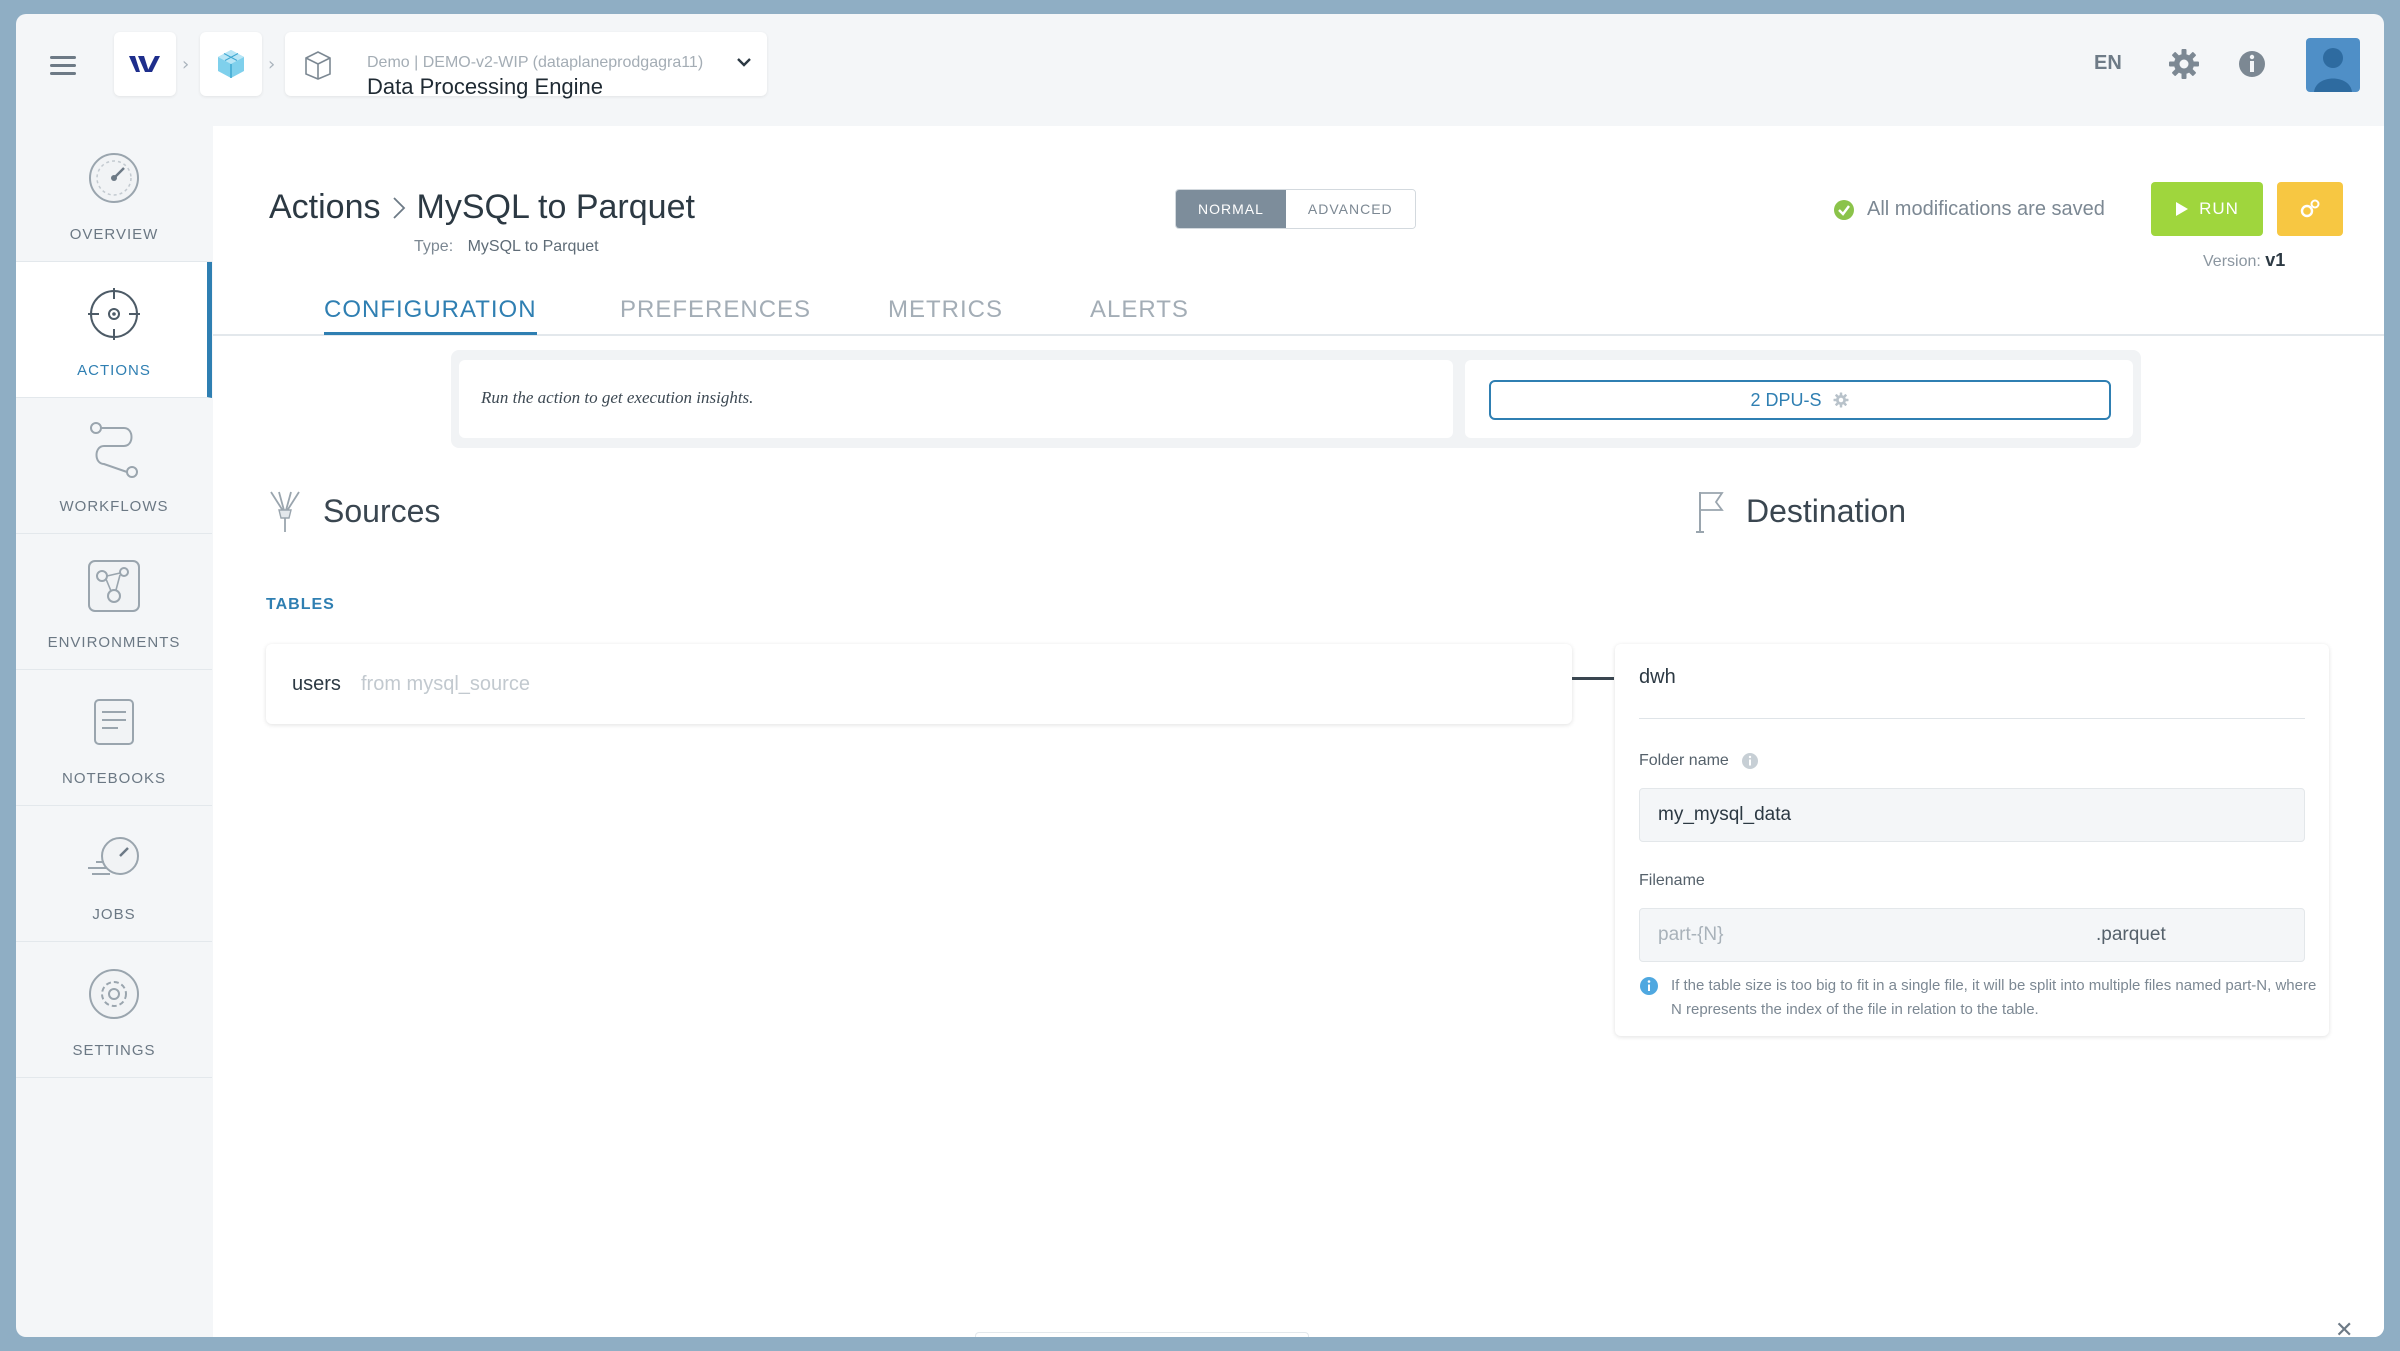 The height and width of the screenshot is (1351, 2400). Describe the element at coordinates (1799, 511) in the screenshot. I see `destination-header: Destination` at that location.